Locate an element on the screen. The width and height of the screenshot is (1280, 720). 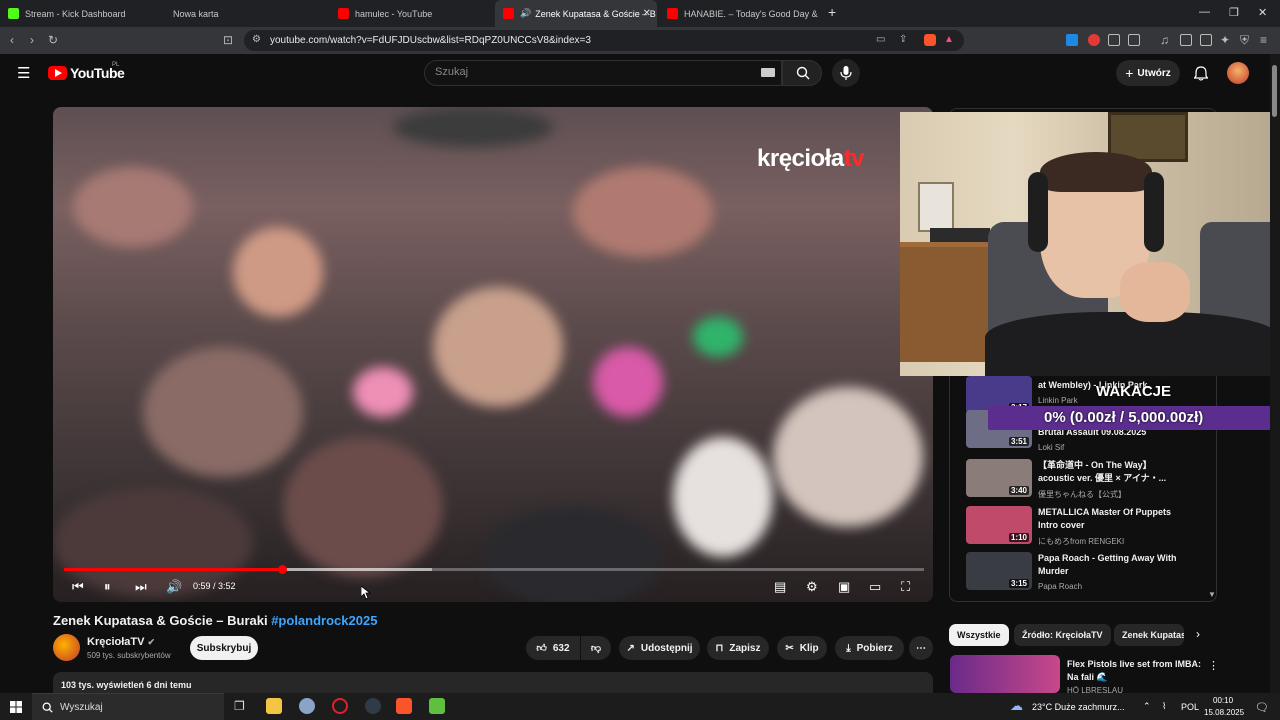
menu-icon: ≡ is located at coordinates (1263, 40).